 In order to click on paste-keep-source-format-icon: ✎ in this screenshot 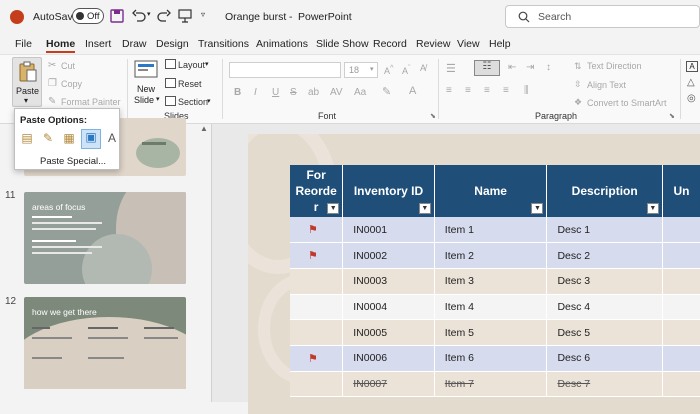, I will do `click(48, 139)`.